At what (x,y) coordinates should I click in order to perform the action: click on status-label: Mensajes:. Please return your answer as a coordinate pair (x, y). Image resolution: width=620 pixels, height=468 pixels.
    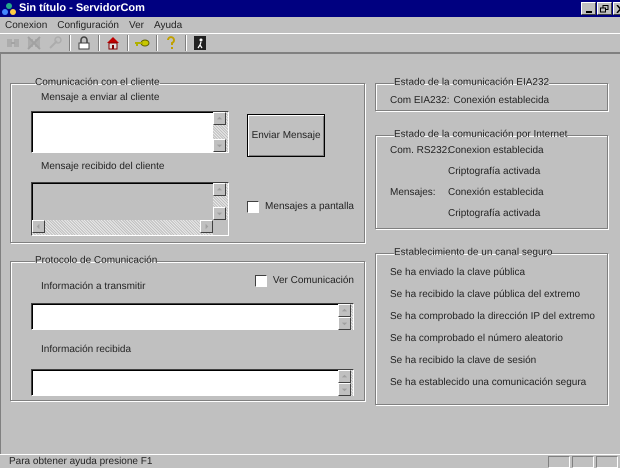
    Looking at the image, I should click on (413, 192).